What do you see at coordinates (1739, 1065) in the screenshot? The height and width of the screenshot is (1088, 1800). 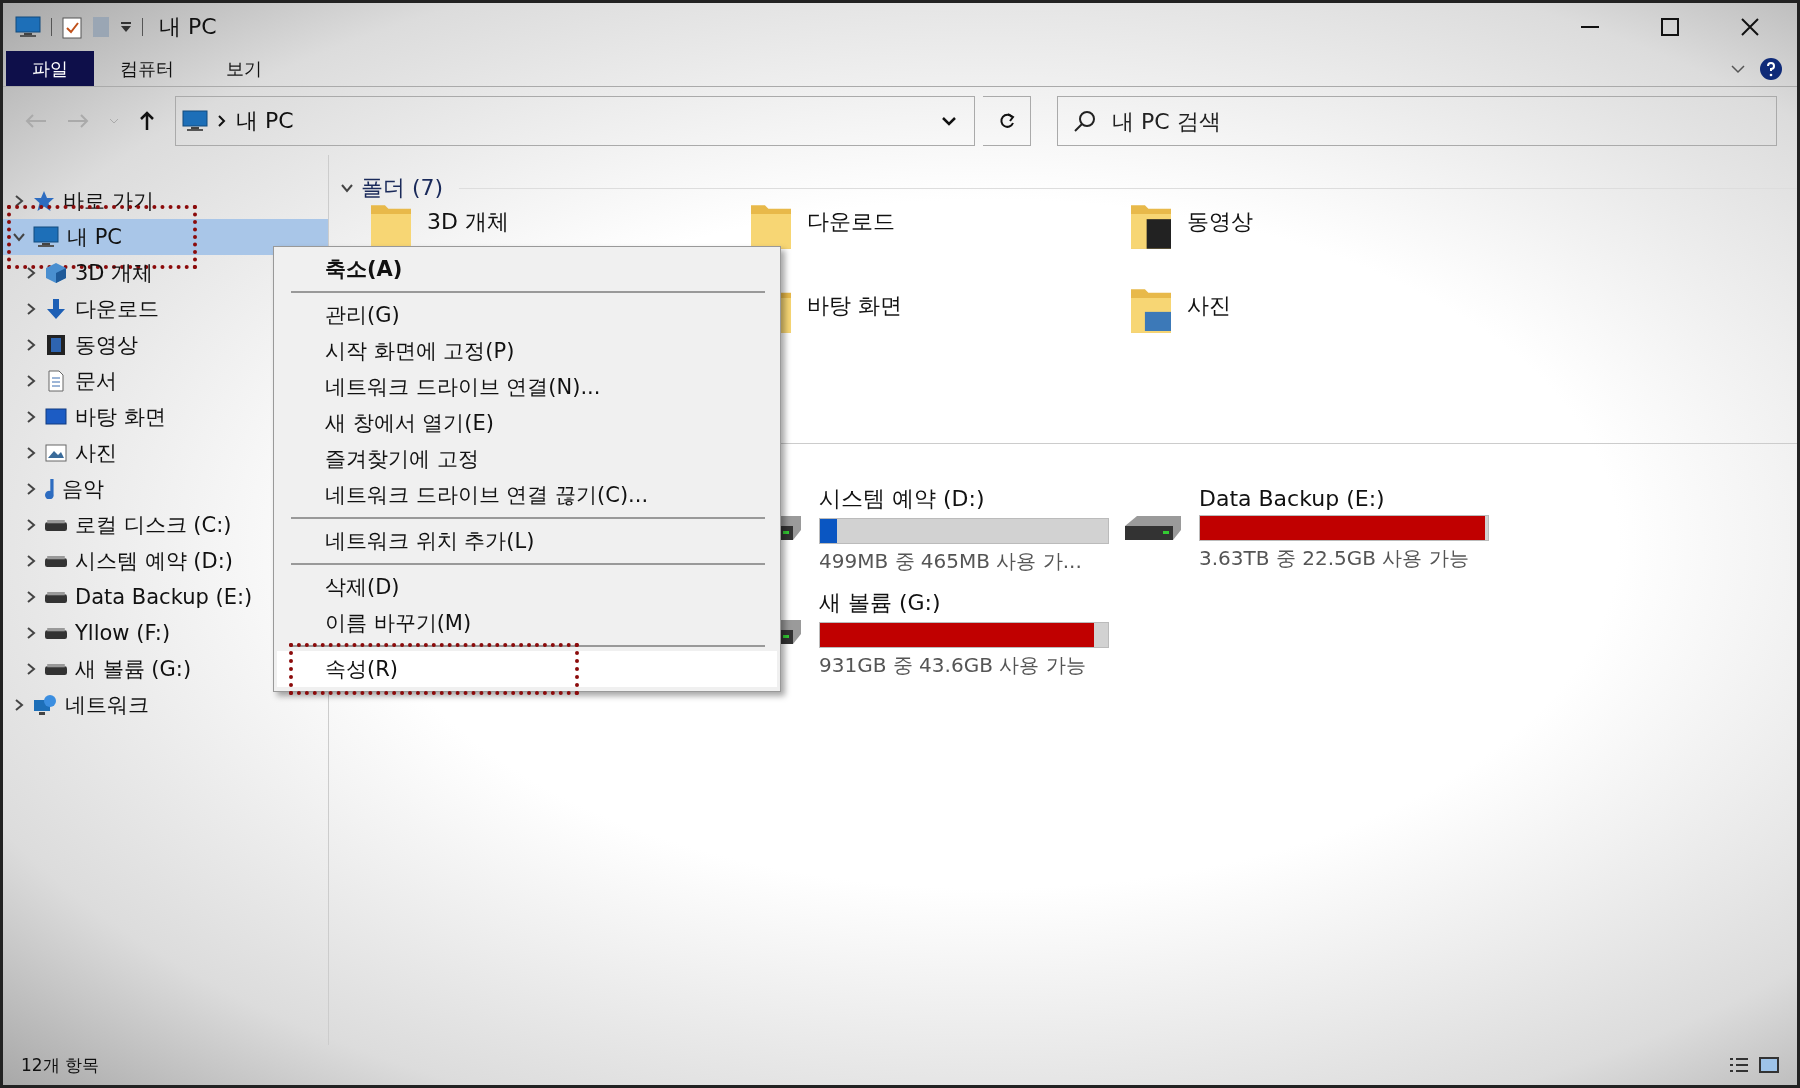 I see `details-view-icon` at bounding box center [1739, 1065].